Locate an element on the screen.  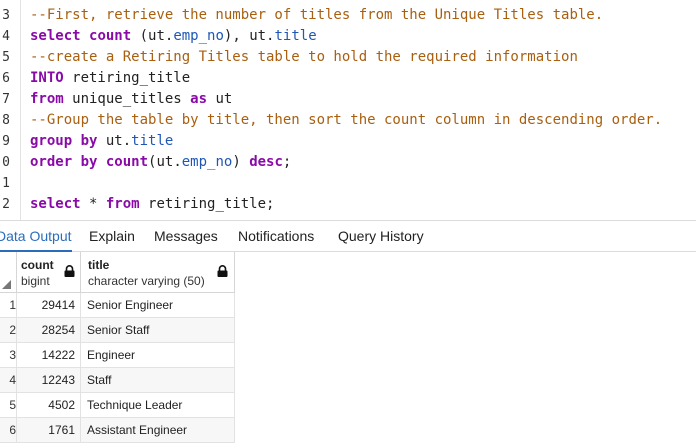
code-token-plain: * is located at coordinates (93, 204).